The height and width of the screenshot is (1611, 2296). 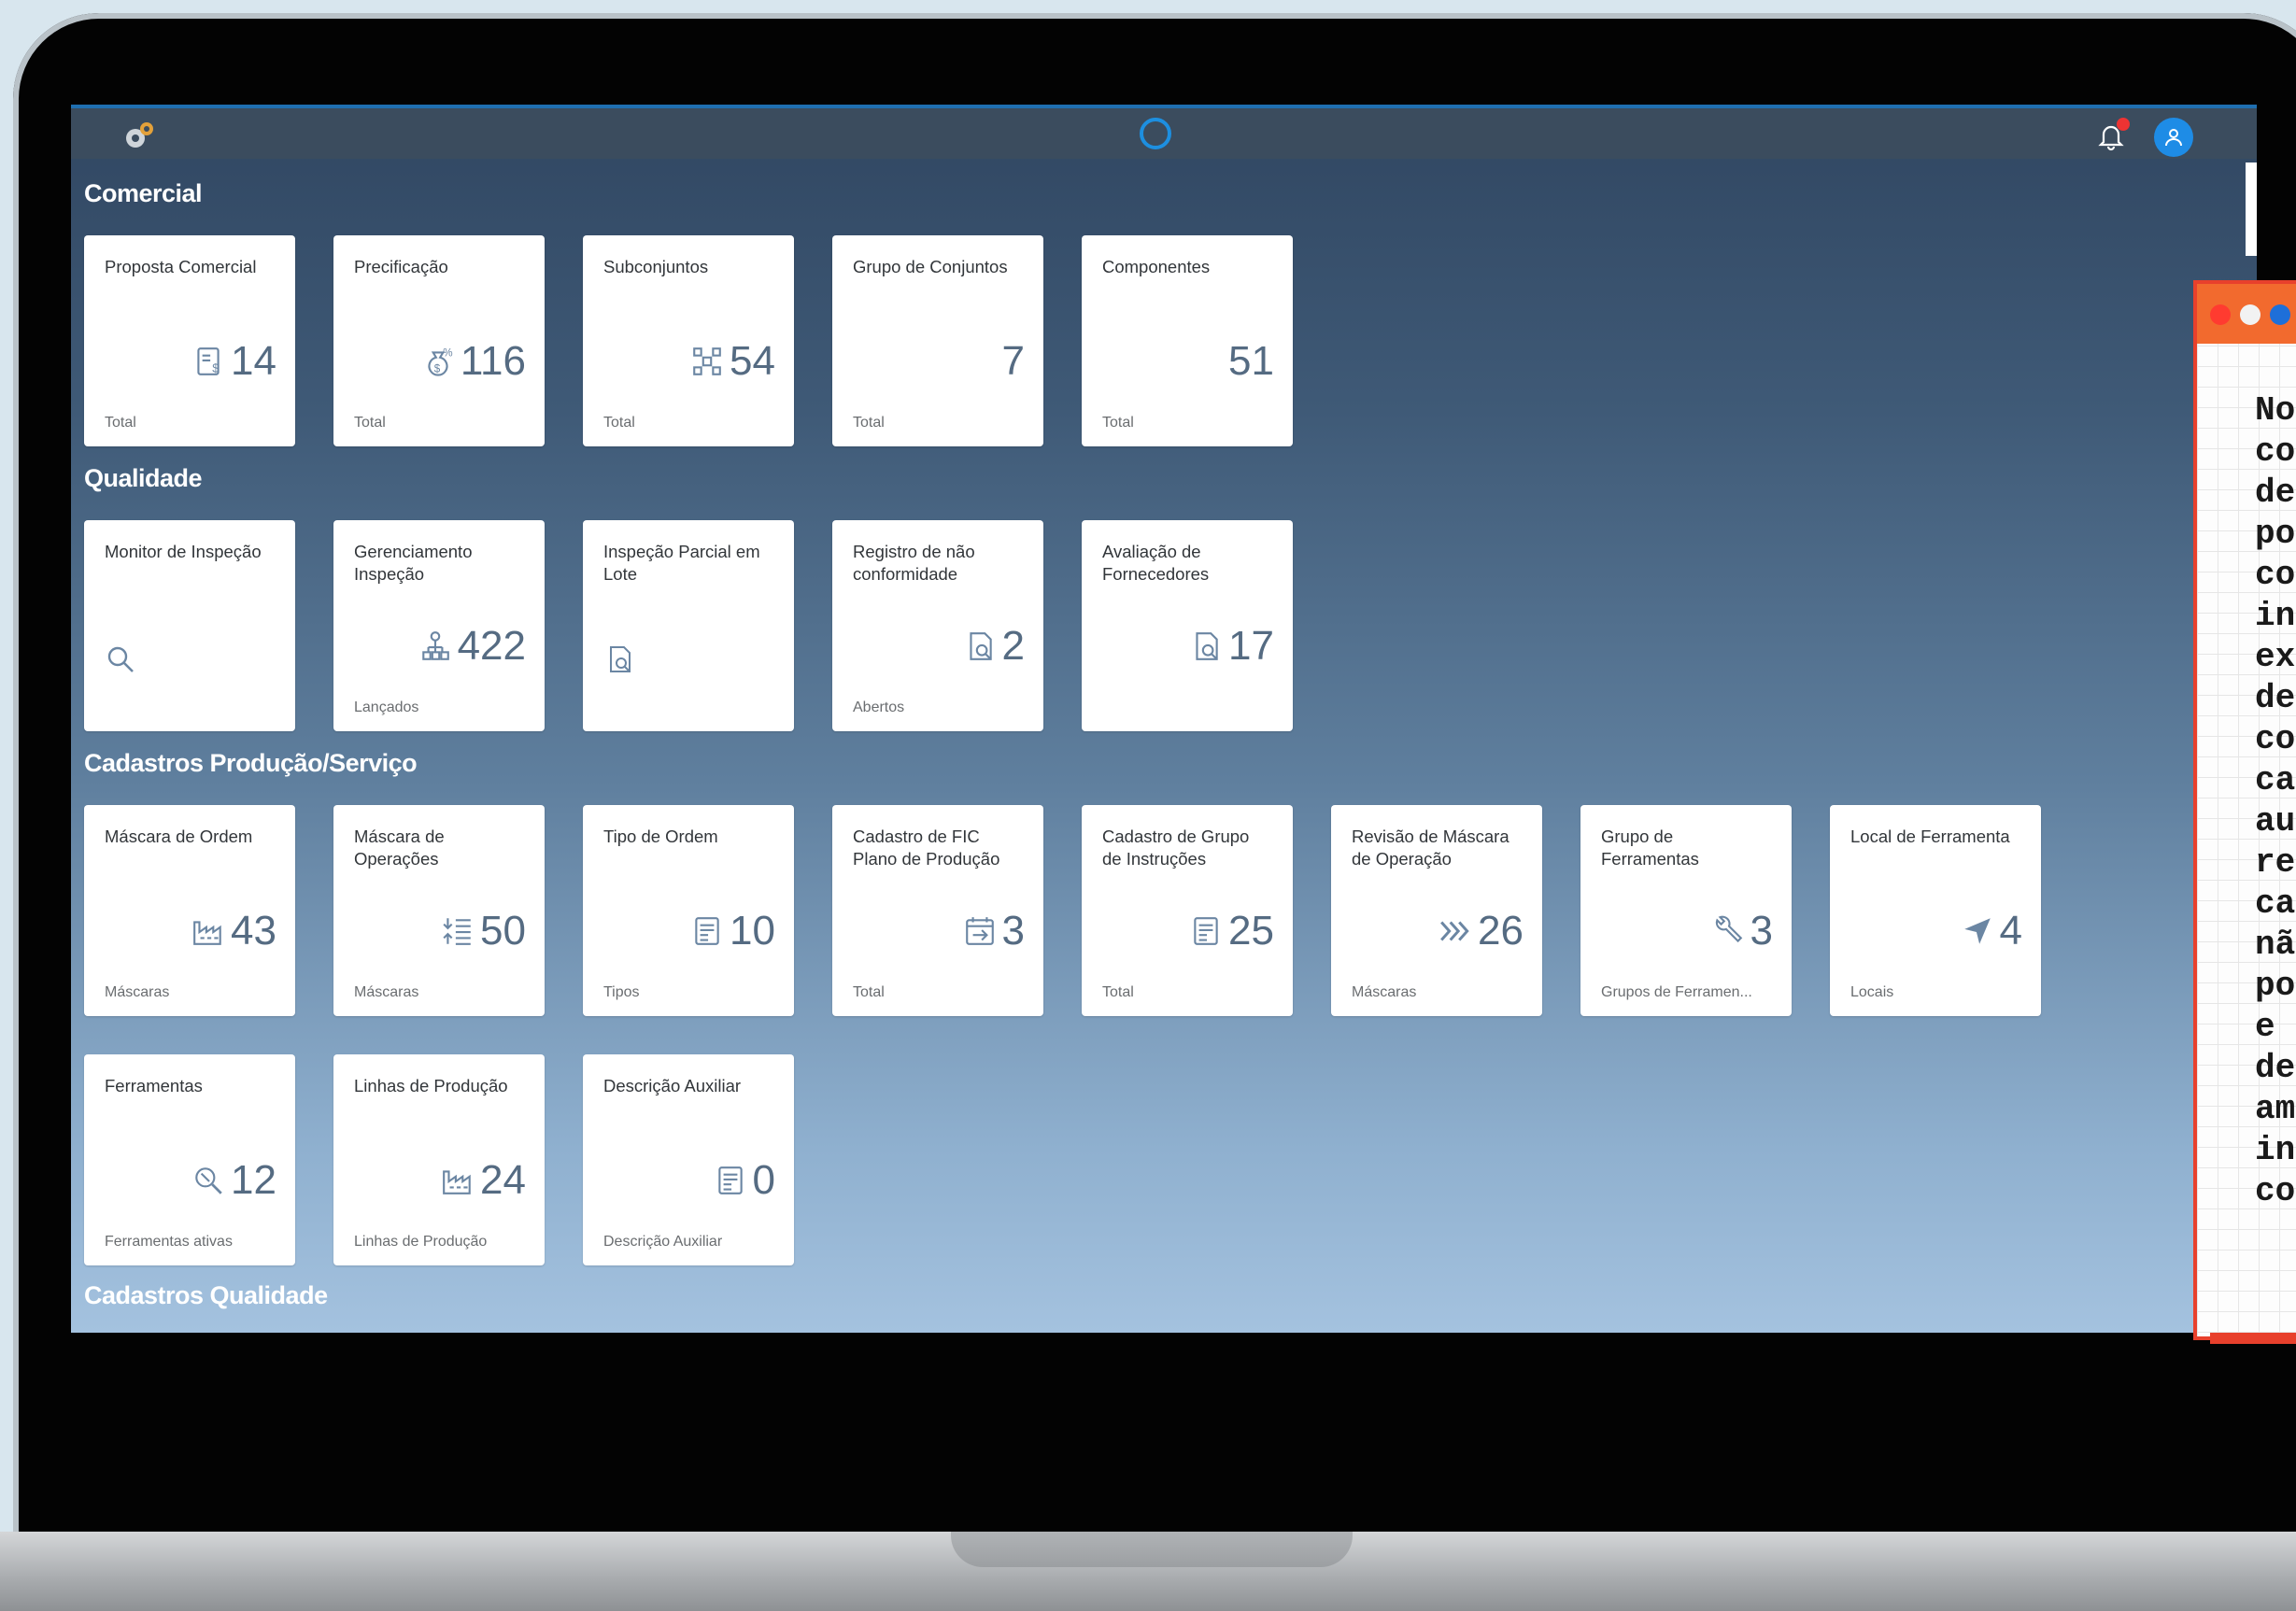 What do you see at coordinates (656, 266) in the screenshot?
I see `tile-title: Subconjuntos` at bounding box center [656, 266].